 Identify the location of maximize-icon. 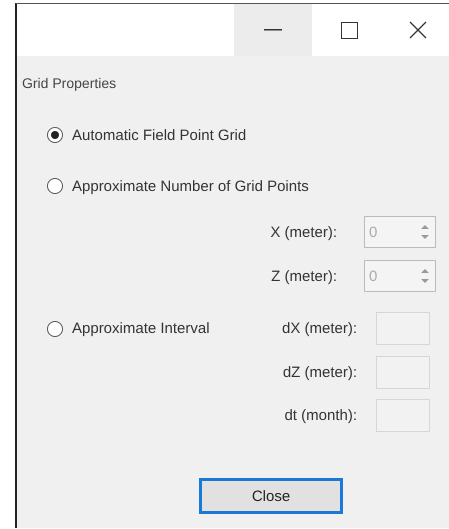
(349, 30).